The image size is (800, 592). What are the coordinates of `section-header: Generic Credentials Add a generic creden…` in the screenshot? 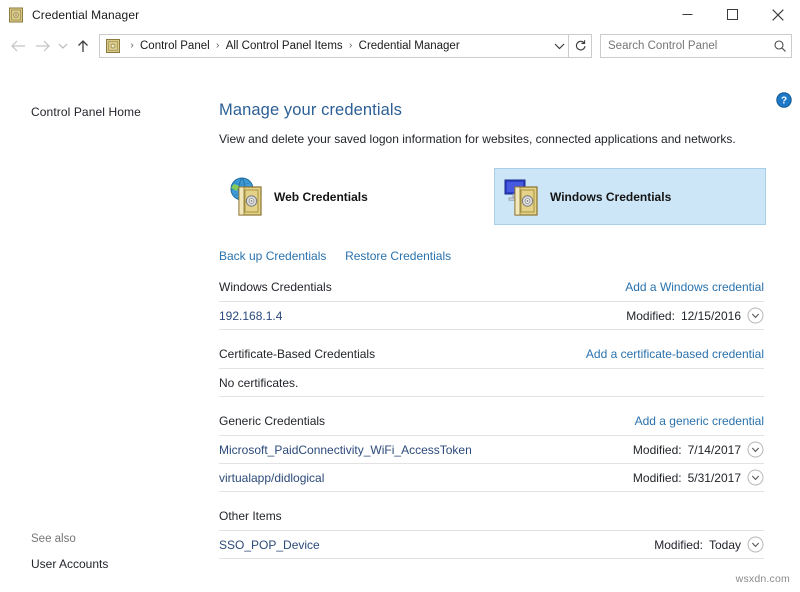 It's located at (491, 424).